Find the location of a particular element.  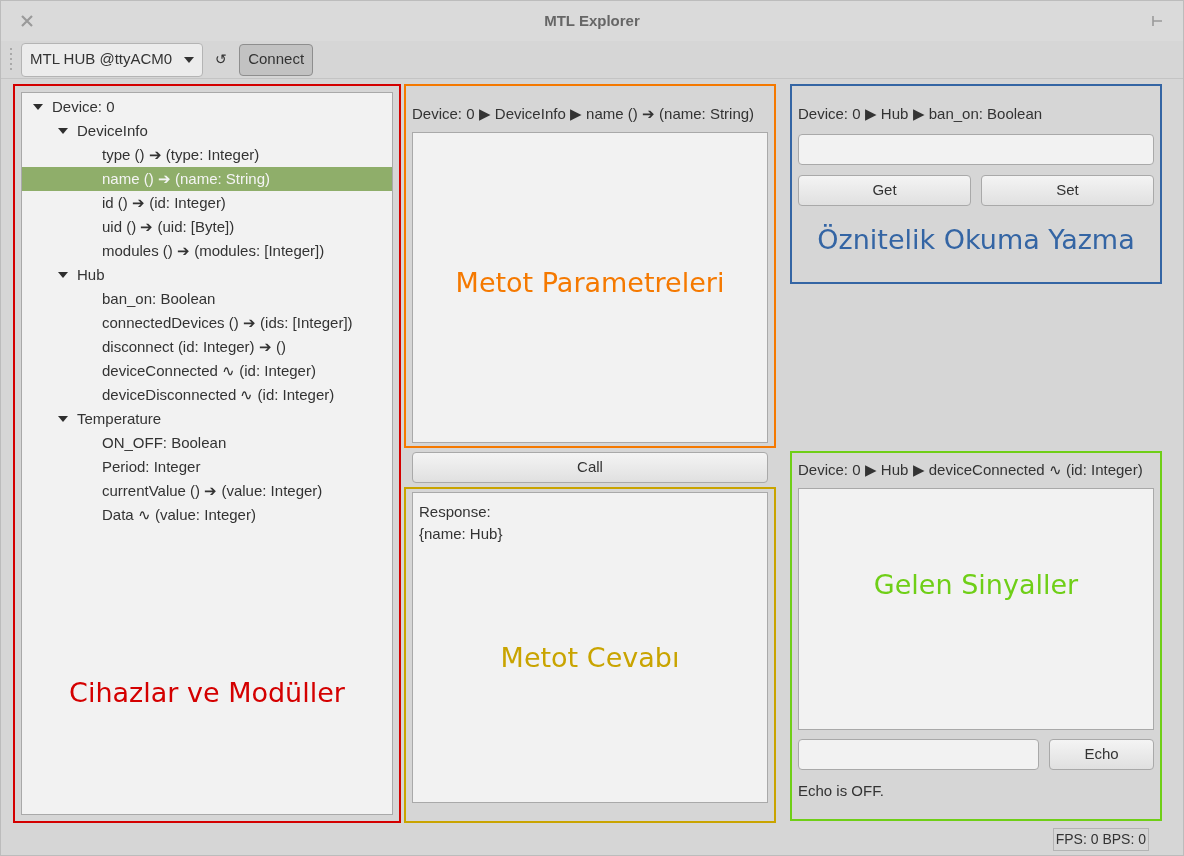

call-button: Call is located at coordinates (590, 467).